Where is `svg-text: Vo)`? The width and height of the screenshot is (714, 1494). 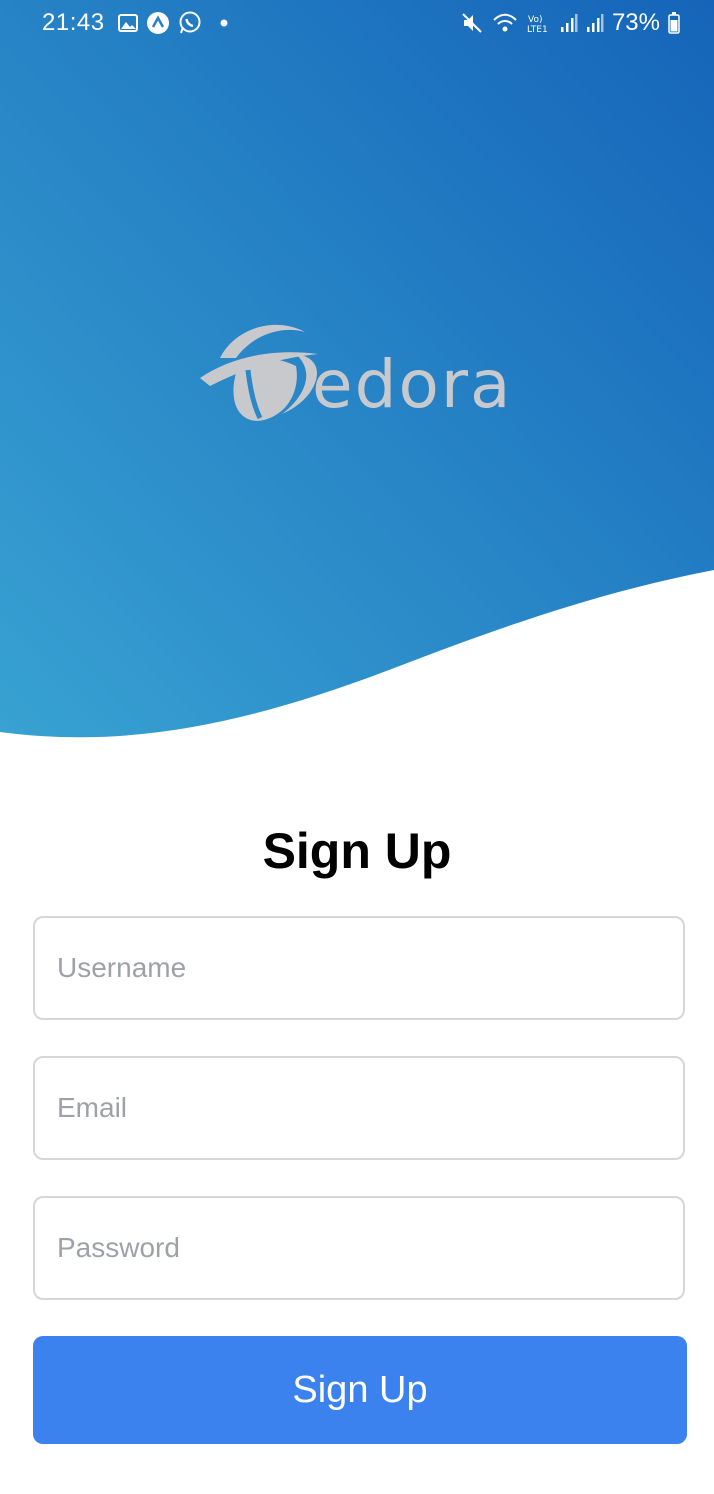
svg-text: Vo) is located at coordinates (535, 20).